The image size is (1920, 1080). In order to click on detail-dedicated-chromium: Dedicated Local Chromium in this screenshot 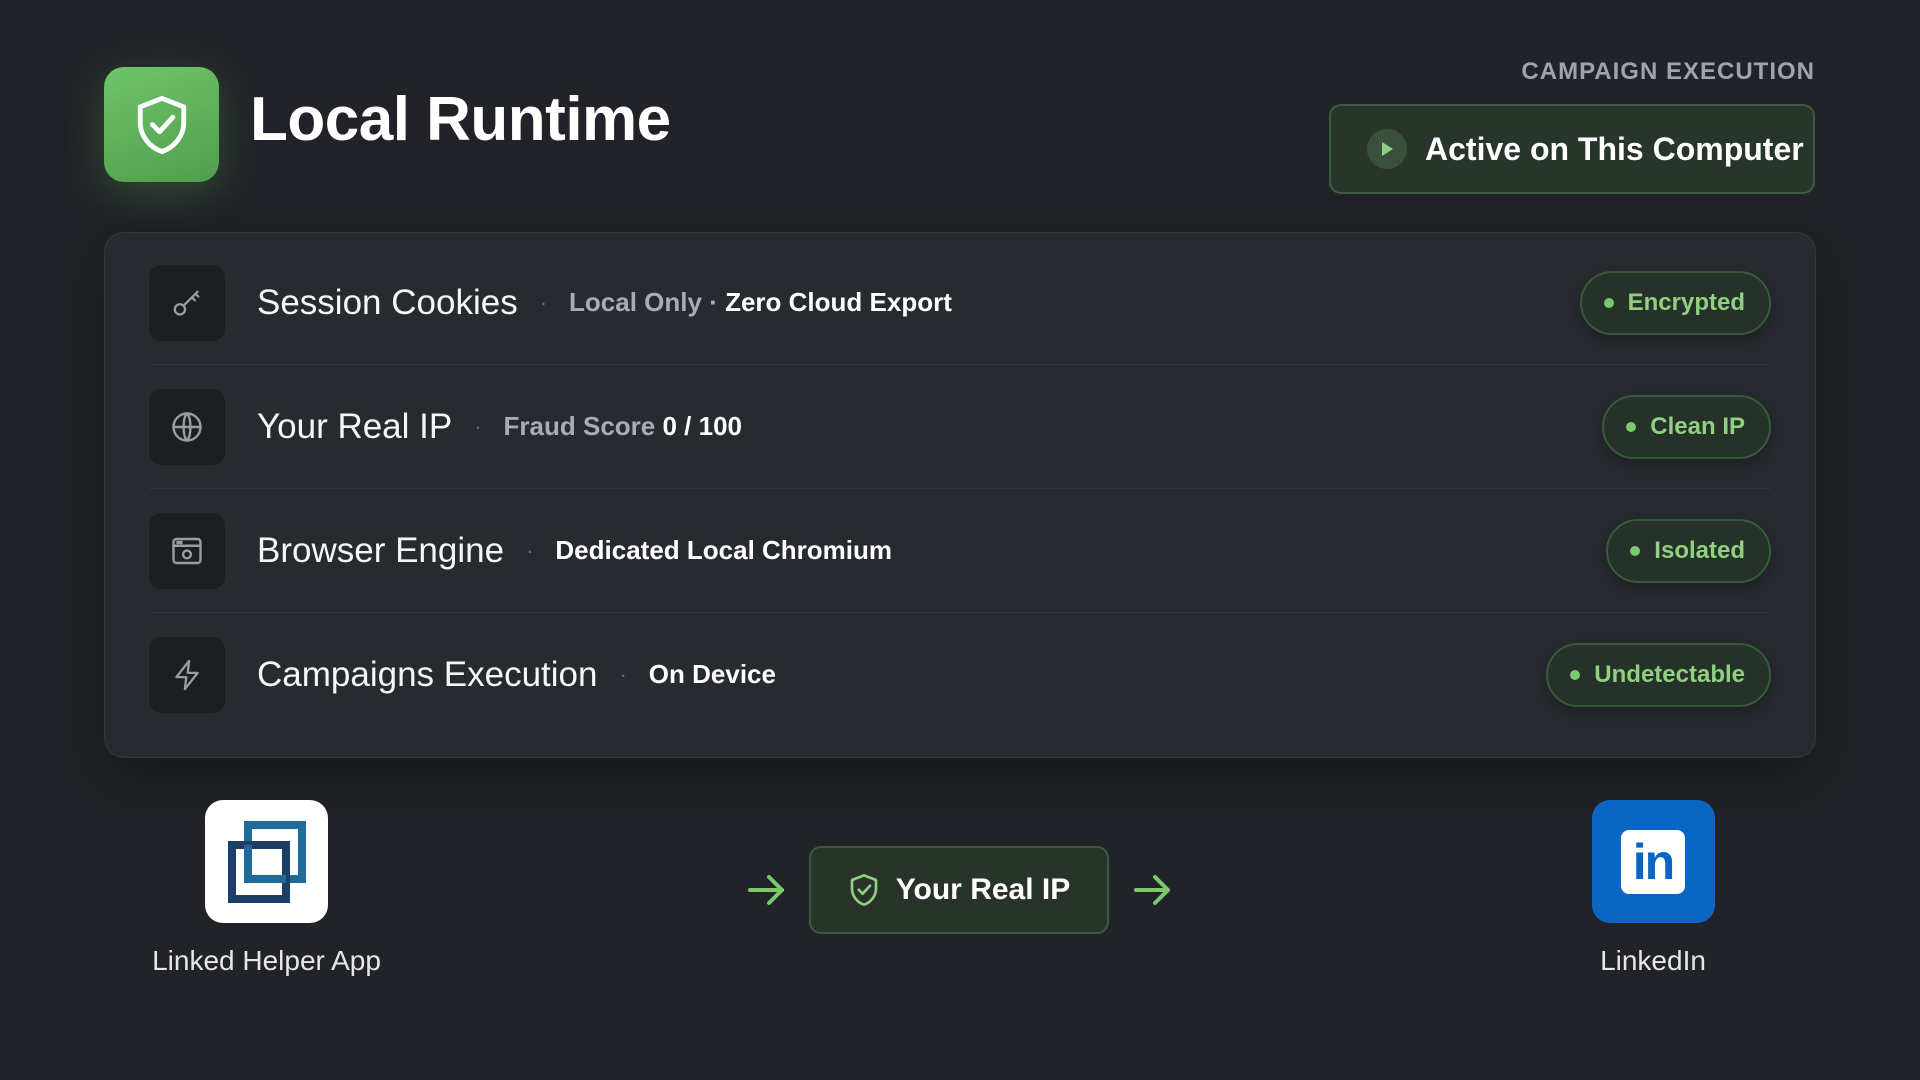, I will do `click(724, 550)`.